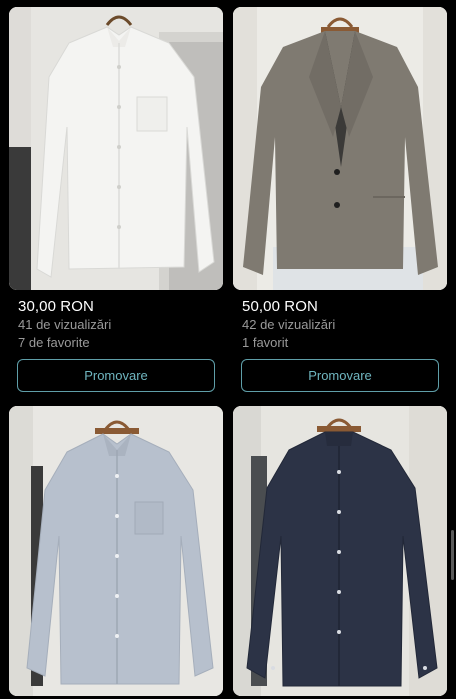 This screenshot has width=456, height=699. What do you see at coordinates (289, 324) in the screenshot?
I see `listing-views: 42 de vizualizări` at bounding box center [289, 324].